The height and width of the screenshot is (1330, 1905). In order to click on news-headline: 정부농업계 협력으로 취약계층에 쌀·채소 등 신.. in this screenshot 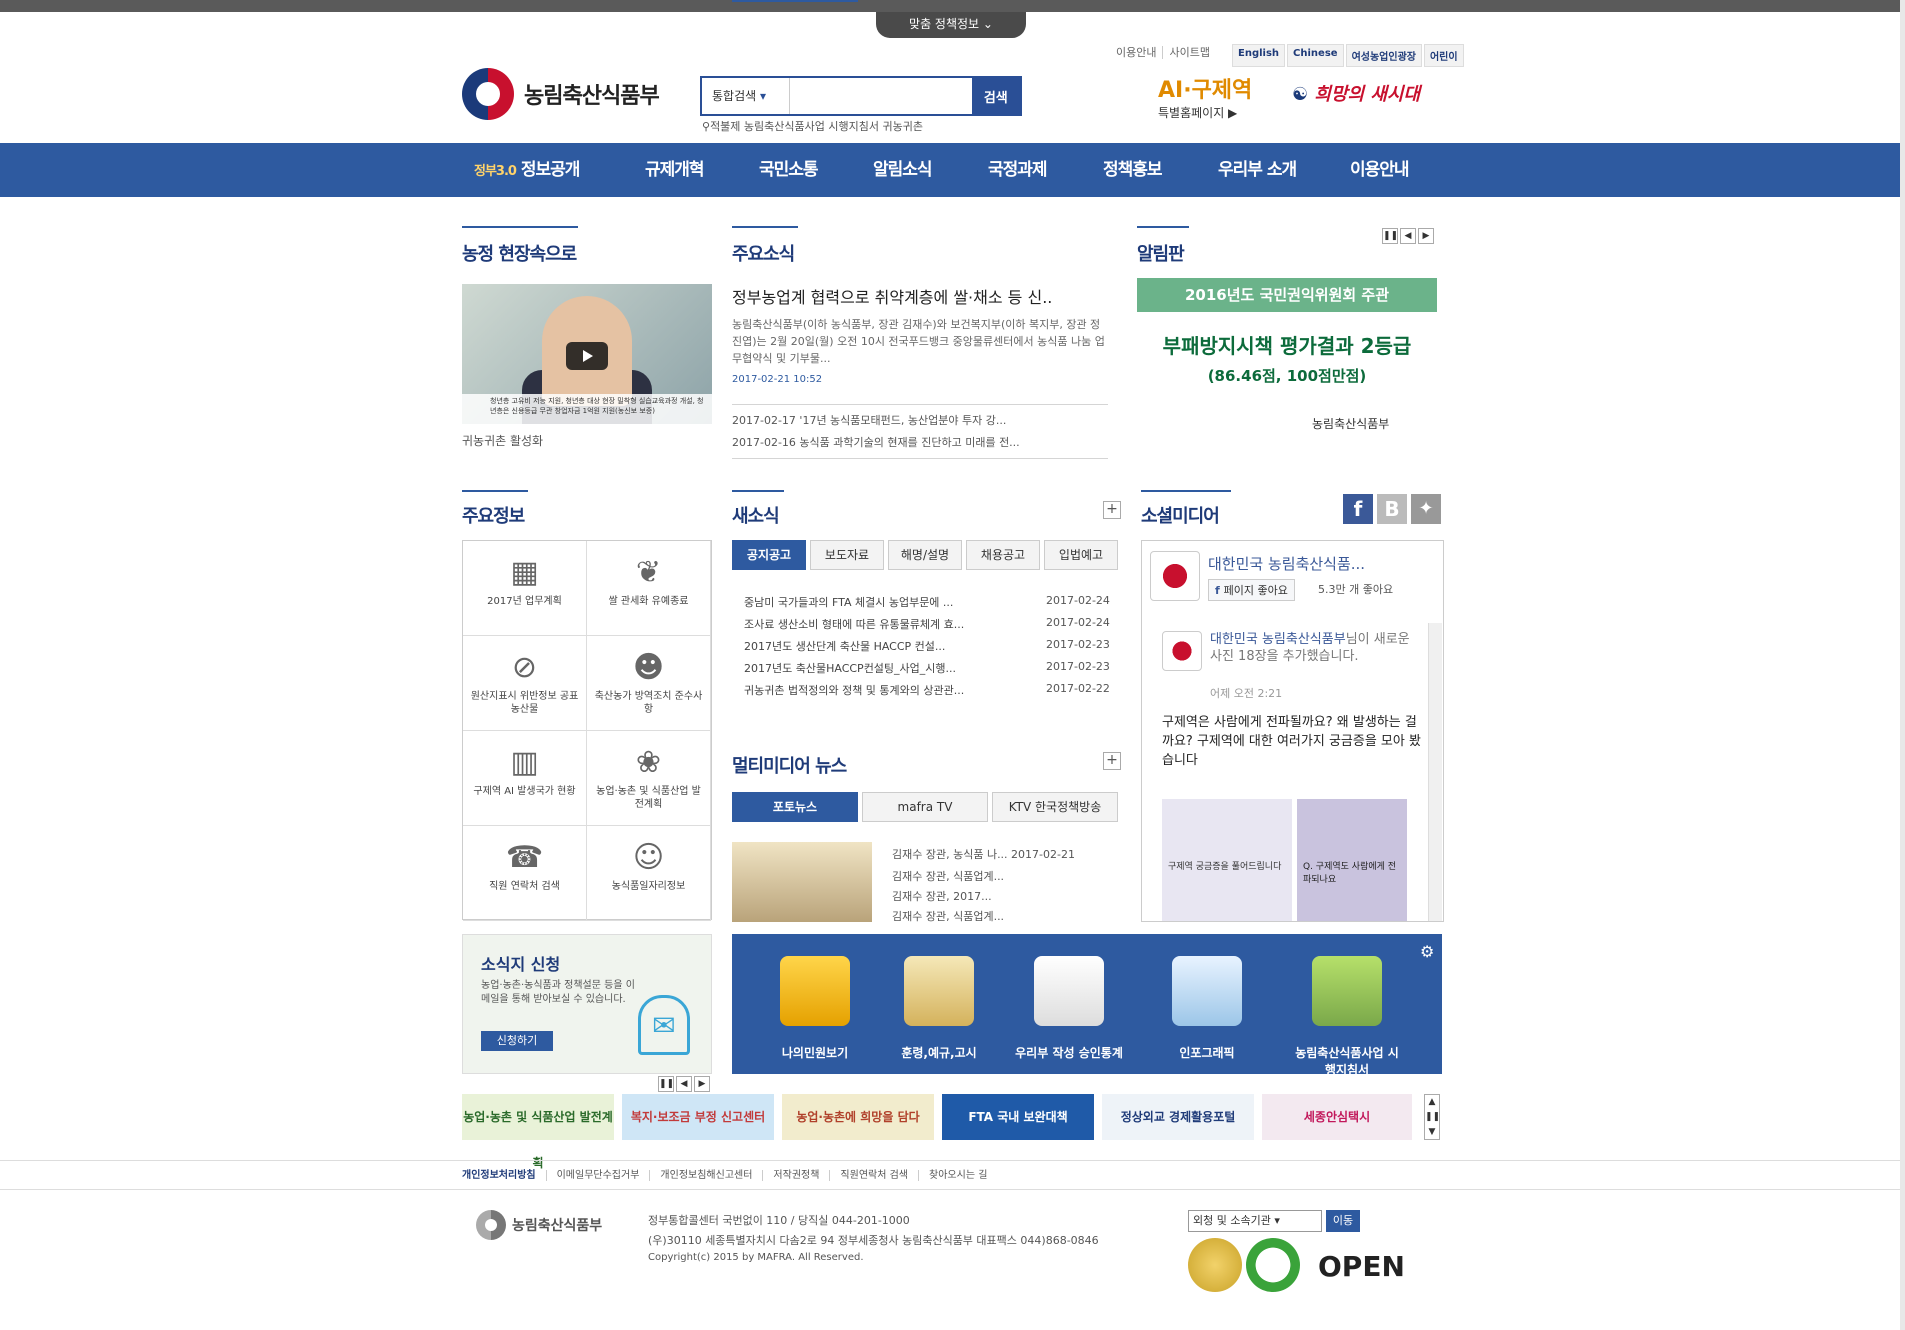, I will do `click(892, 296)`.